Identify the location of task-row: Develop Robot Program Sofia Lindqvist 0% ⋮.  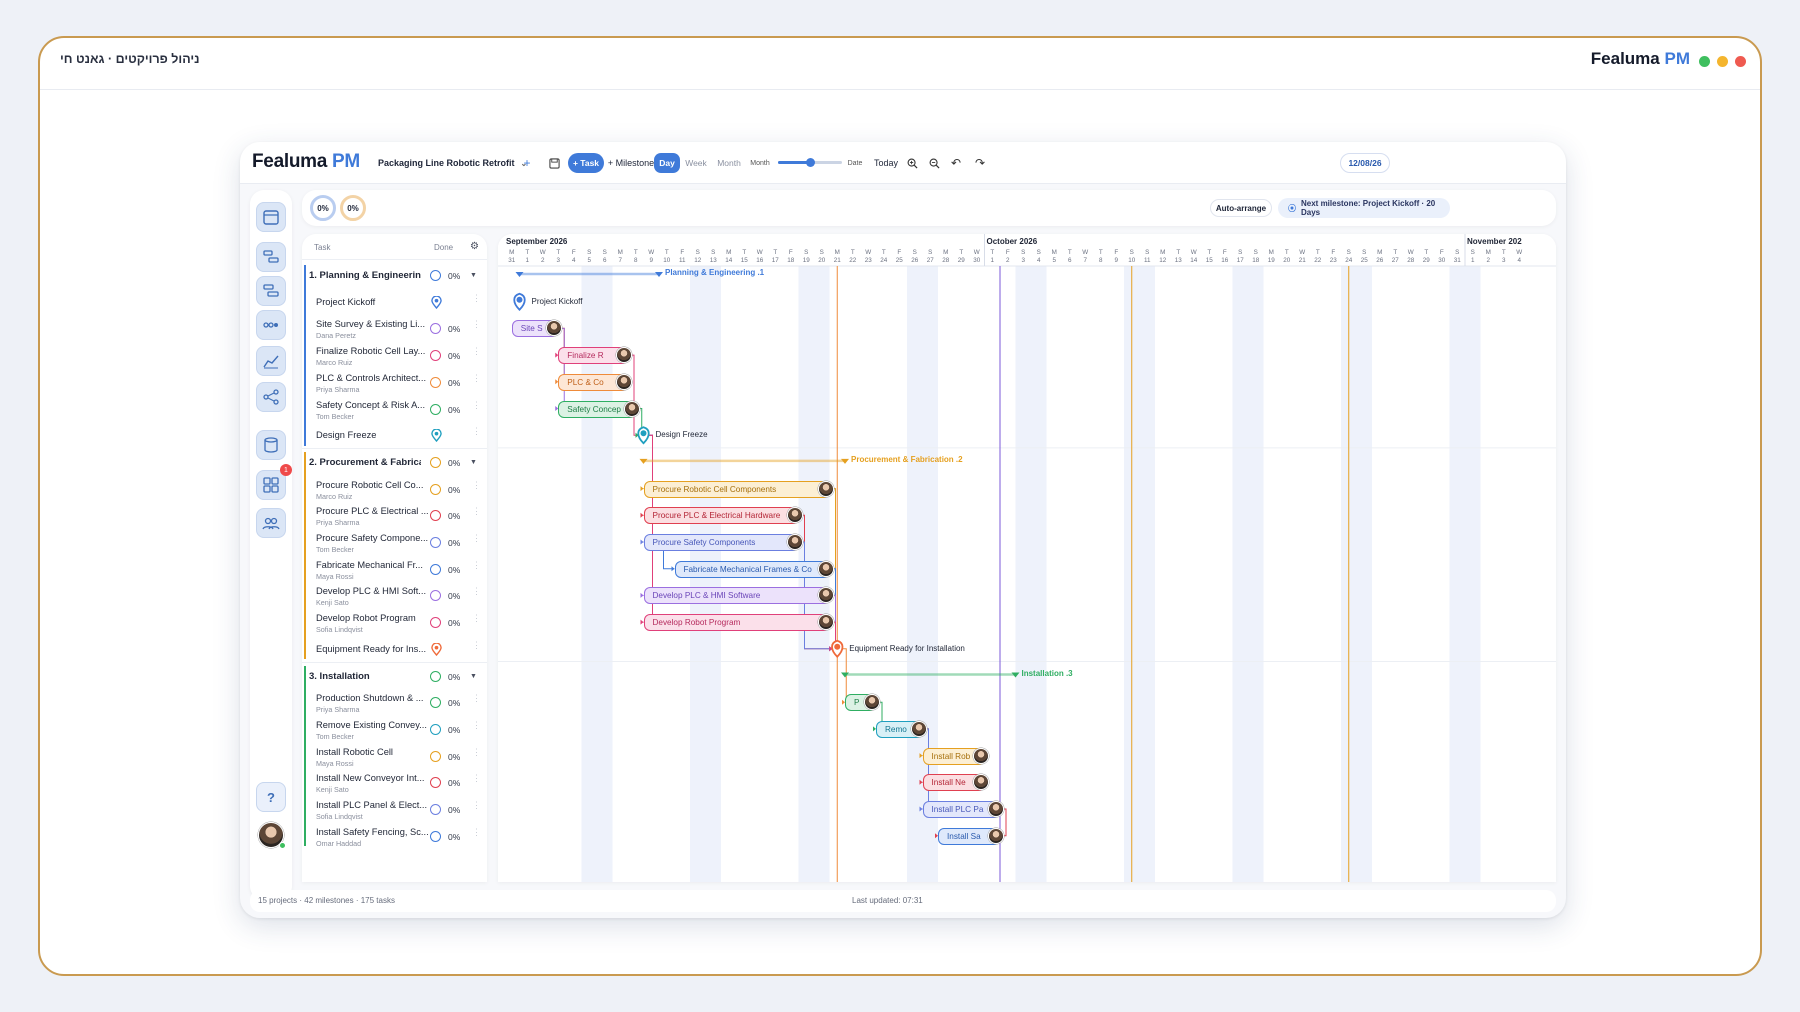
(394, 622).